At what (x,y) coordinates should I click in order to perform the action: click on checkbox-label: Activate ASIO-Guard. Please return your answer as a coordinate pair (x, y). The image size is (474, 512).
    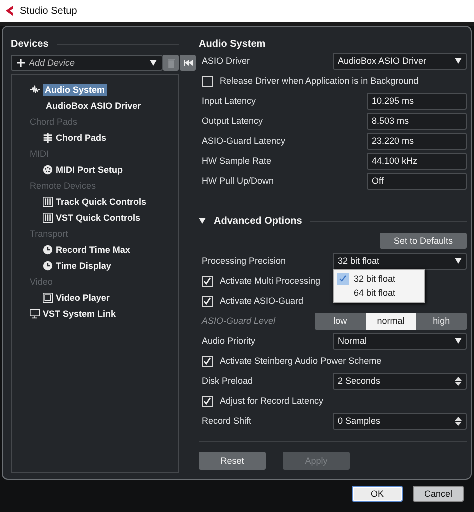
    Looking at the image, I should click on (262, 301).